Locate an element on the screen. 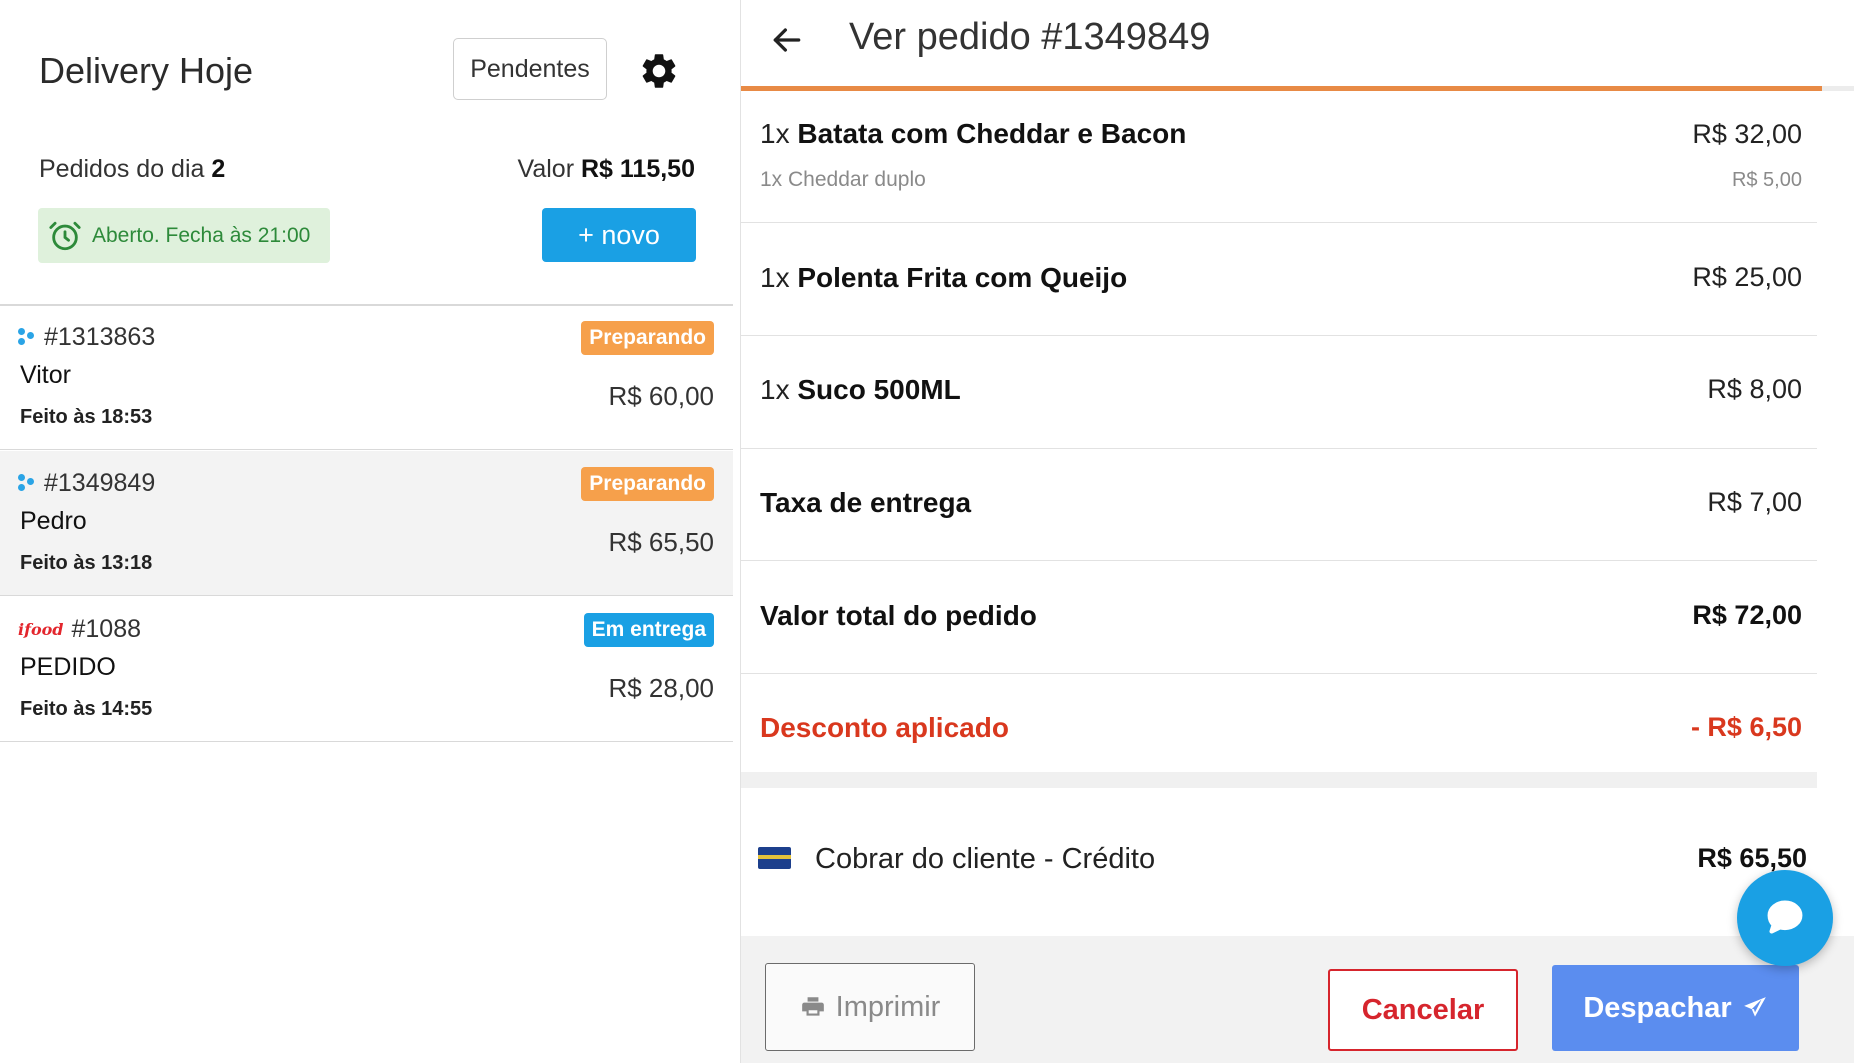 This screenshot has height=1063, width=1854. order-amount: R$ 60,00 is located at coordinates (661, 396).